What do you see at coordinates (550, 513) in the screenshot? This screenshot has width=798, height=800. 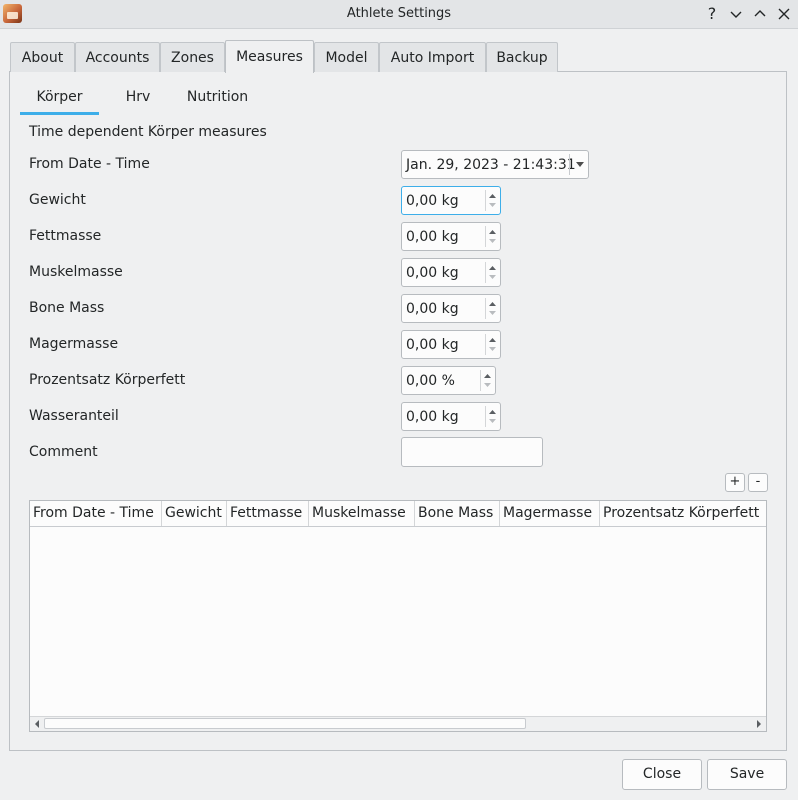 I see `column-header-magermasse: Magermasse` at bounding box center [550, 513].